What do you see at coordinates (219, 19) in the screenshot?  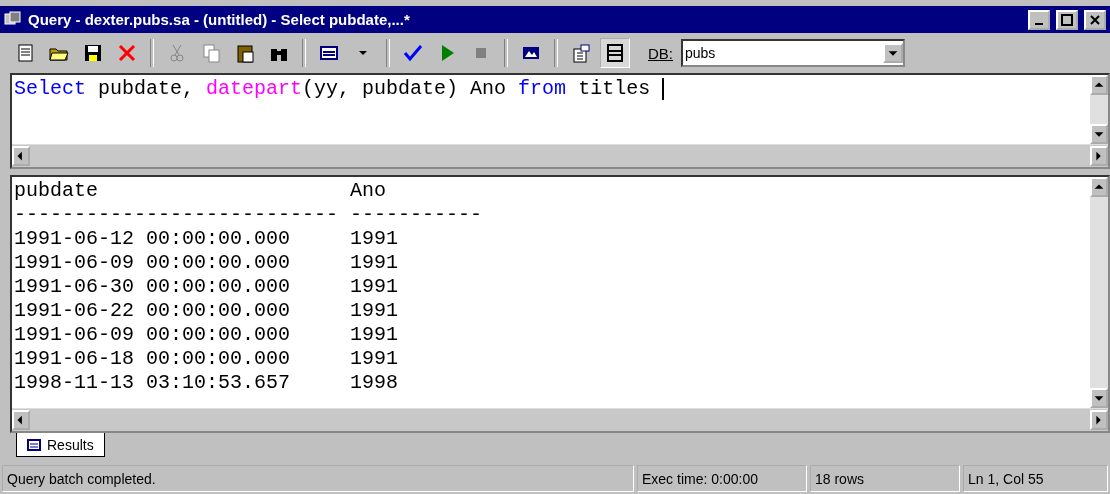 I see `window-title: Query - dexter.pubs.sa - (untitled) - Select pubdate,...*` at bounding box center [219, 19].